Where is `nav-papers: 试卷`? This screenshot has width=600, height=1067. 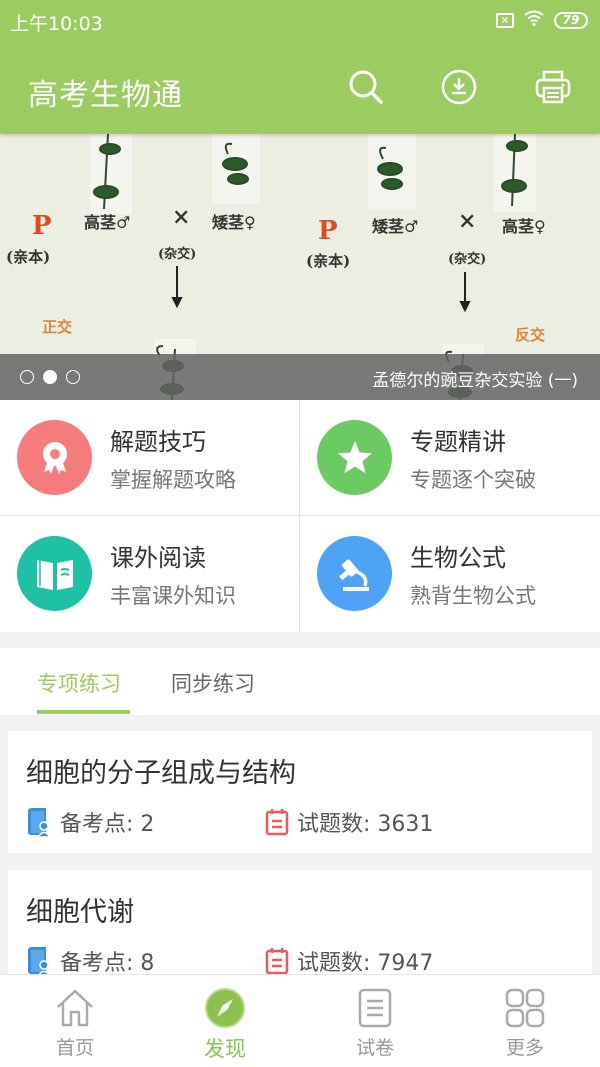
nav-papers: 试卷 is located at coordinates (375, 1021).